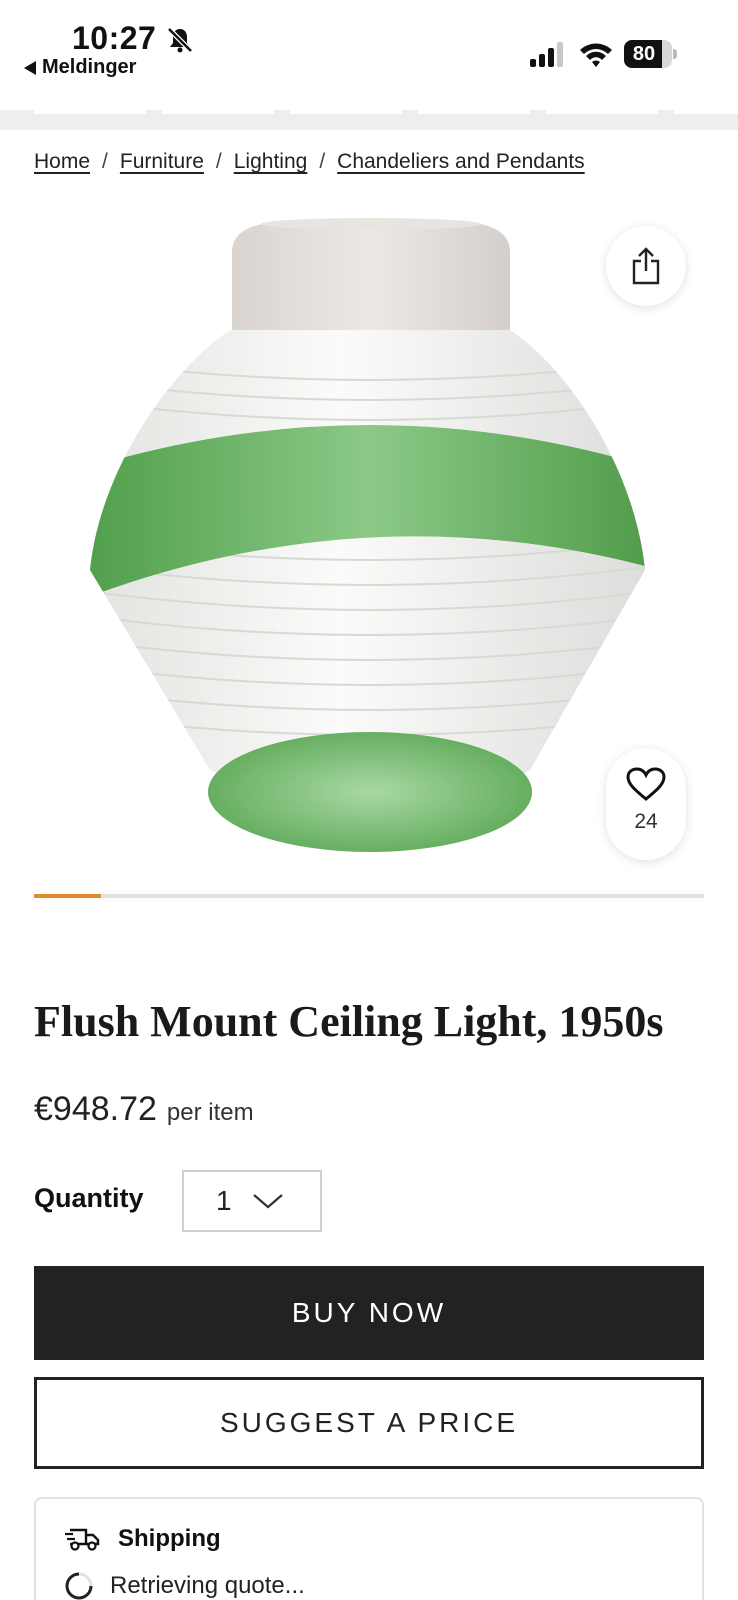 The image size is (738, 1600). I want to click on share-button, so click(646, 266).